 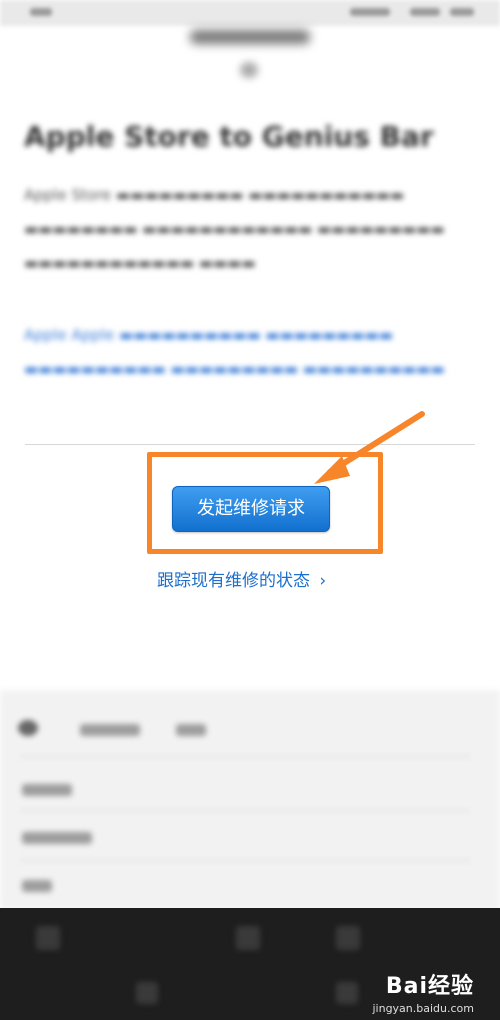 What do you see at coordinates (423, 1008) in the screenshot?
I see `watermark-url: jingyan.baidu.com` at bounding box center [423, 1008].